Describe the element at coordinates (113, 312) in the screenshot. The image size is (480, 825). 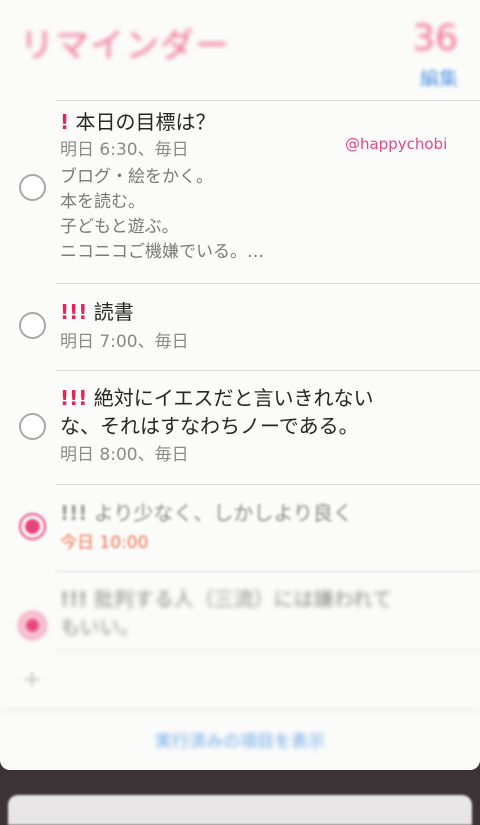
I see `reminder-title-text: 読書` at that location.